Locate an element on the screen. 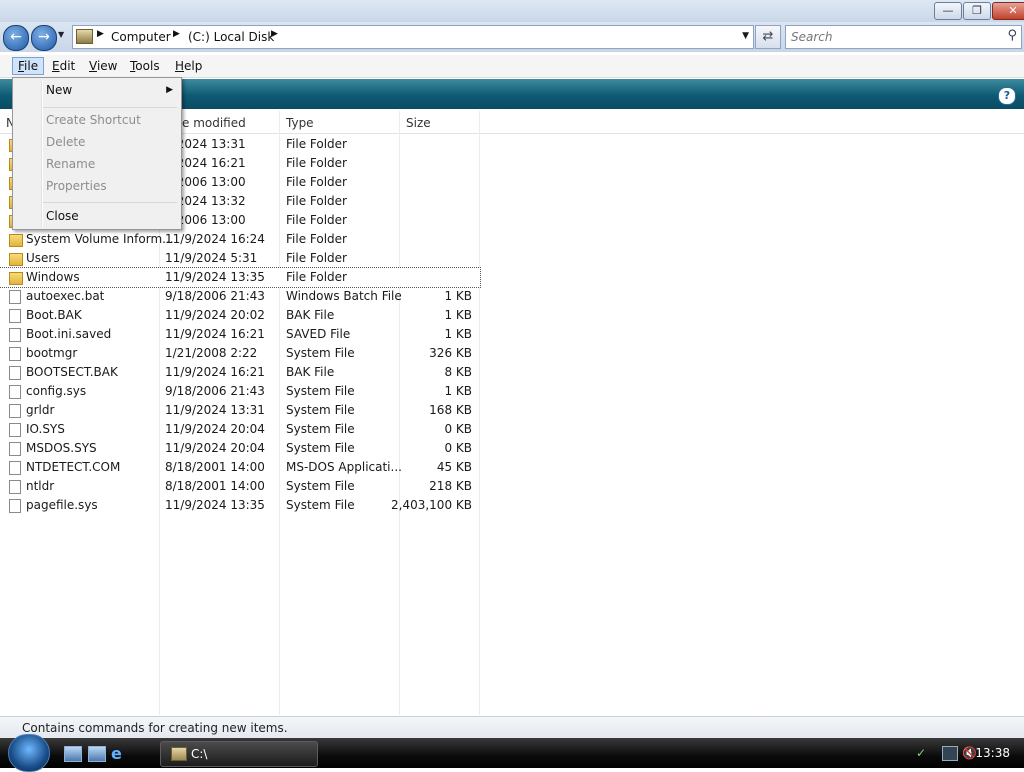  column-header-size: Size is located at coordinates (418, 123).